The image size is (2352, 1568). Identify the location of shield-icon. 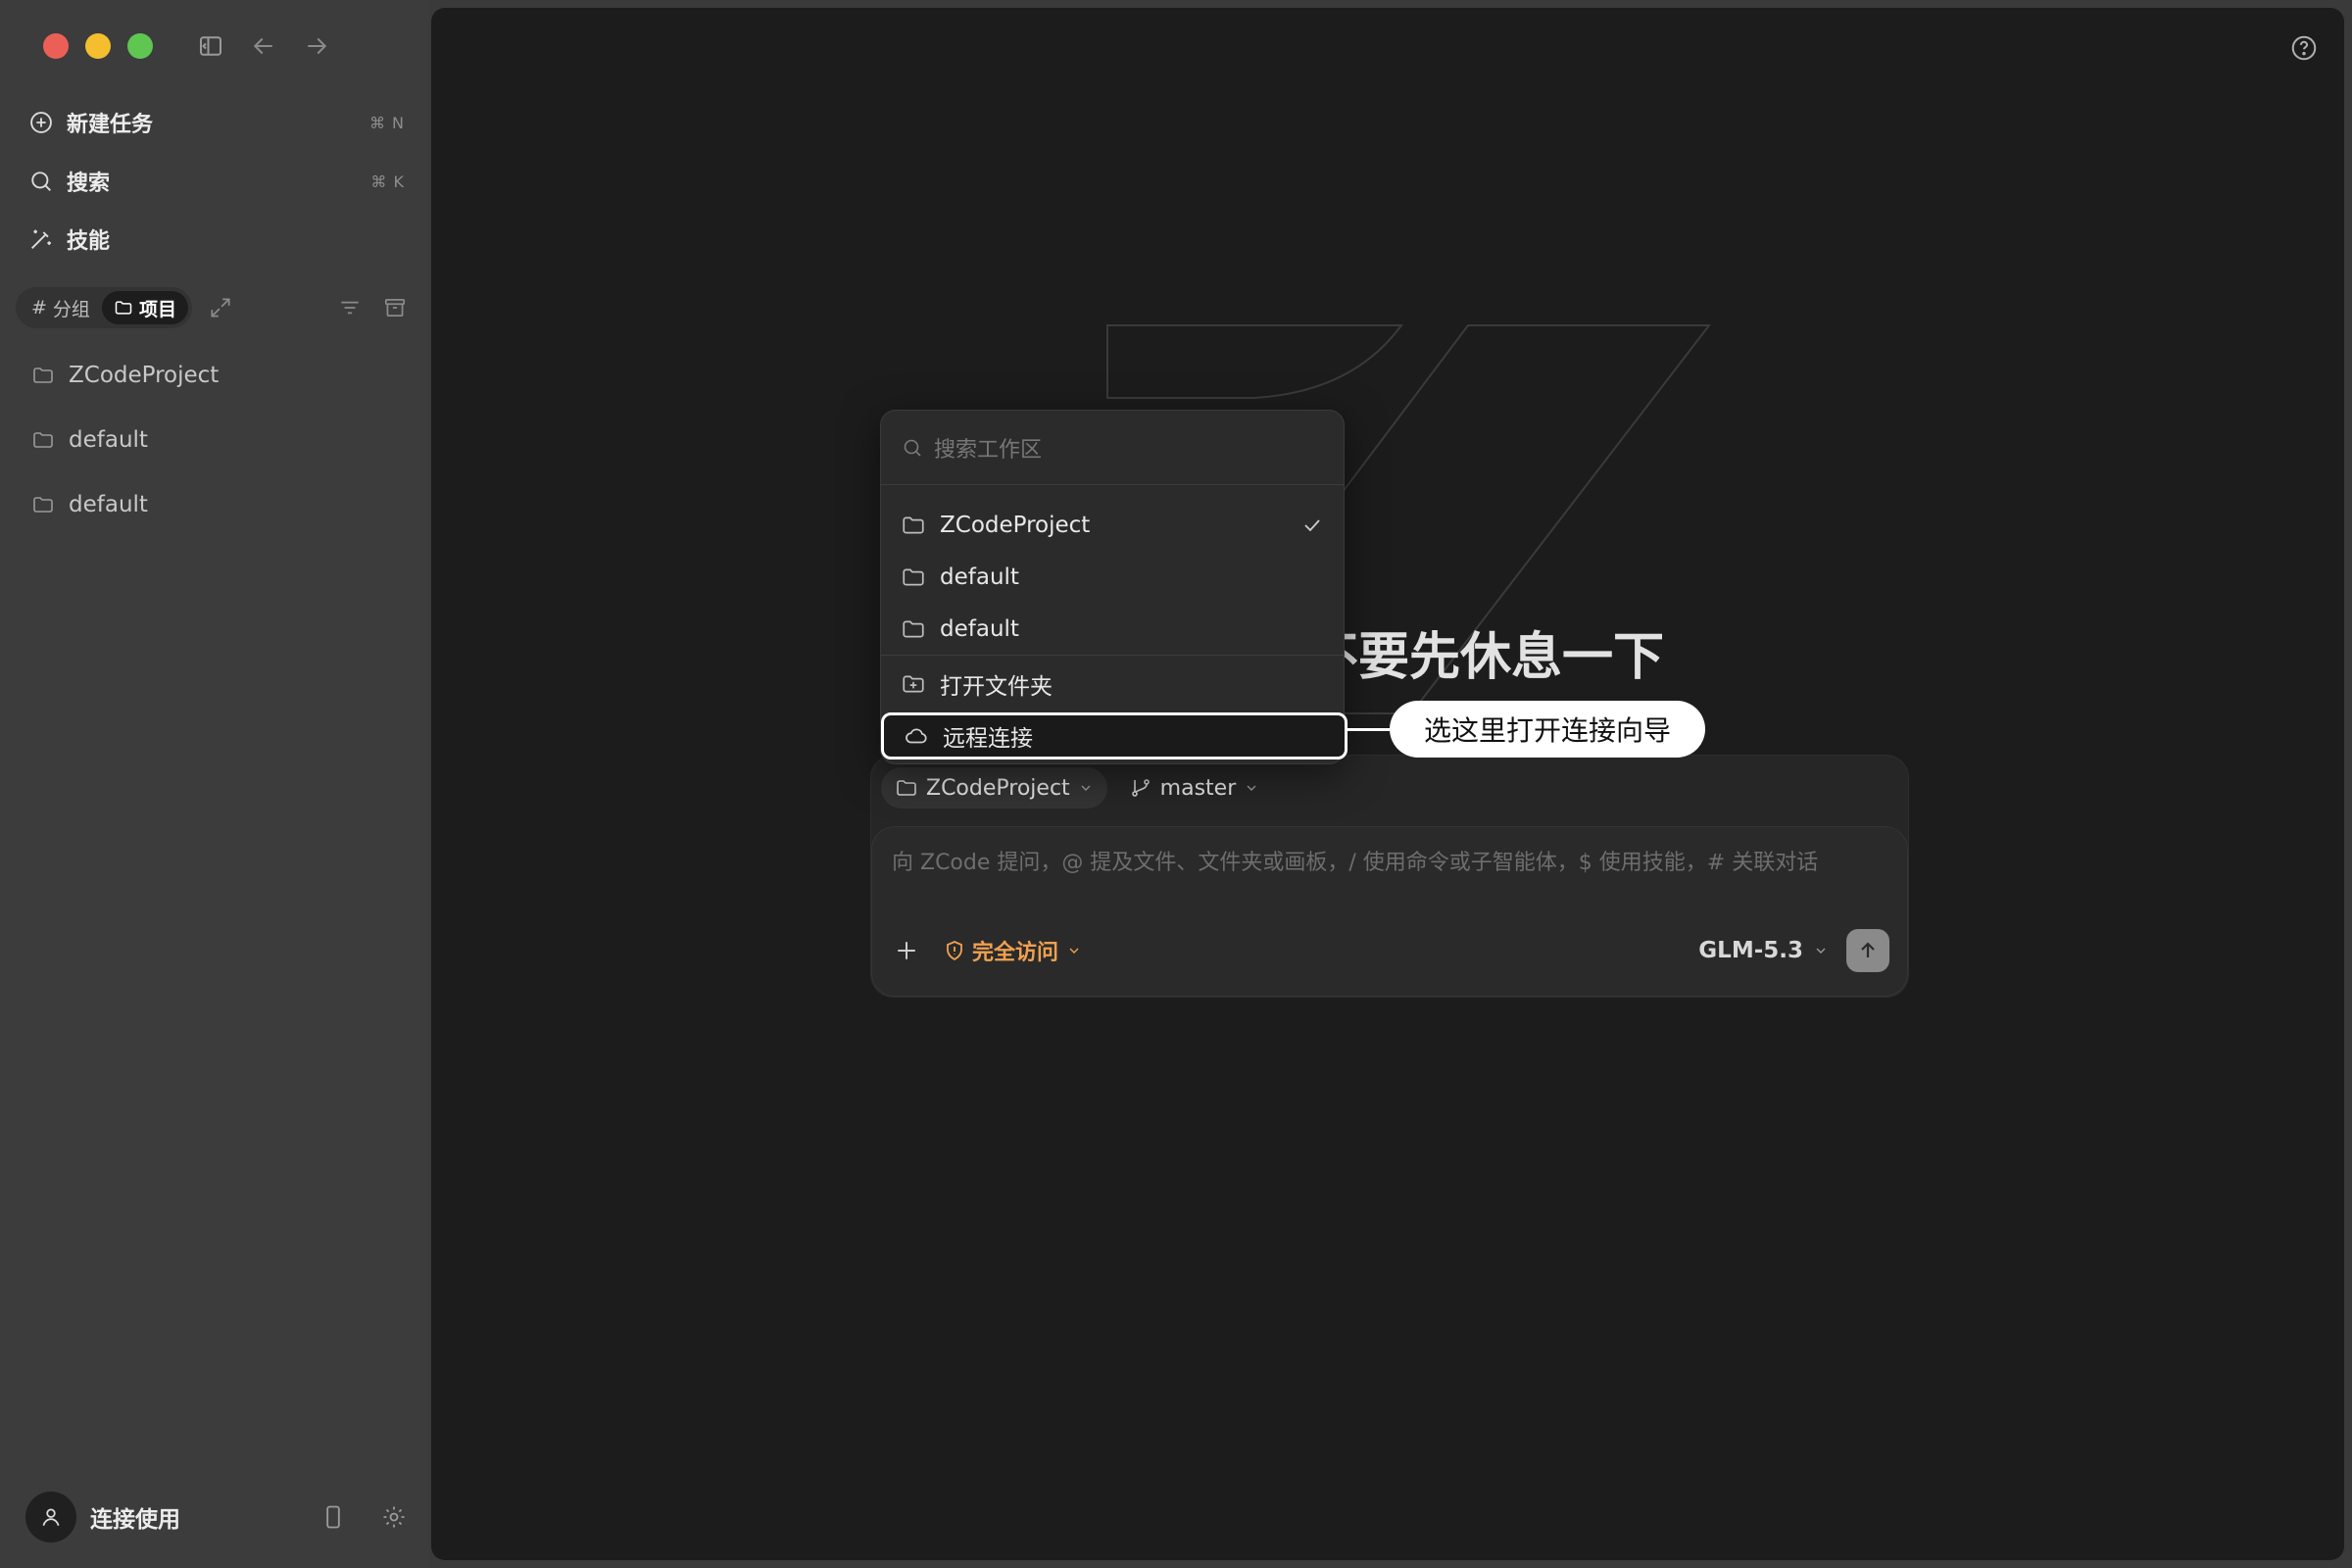
(954, 951).